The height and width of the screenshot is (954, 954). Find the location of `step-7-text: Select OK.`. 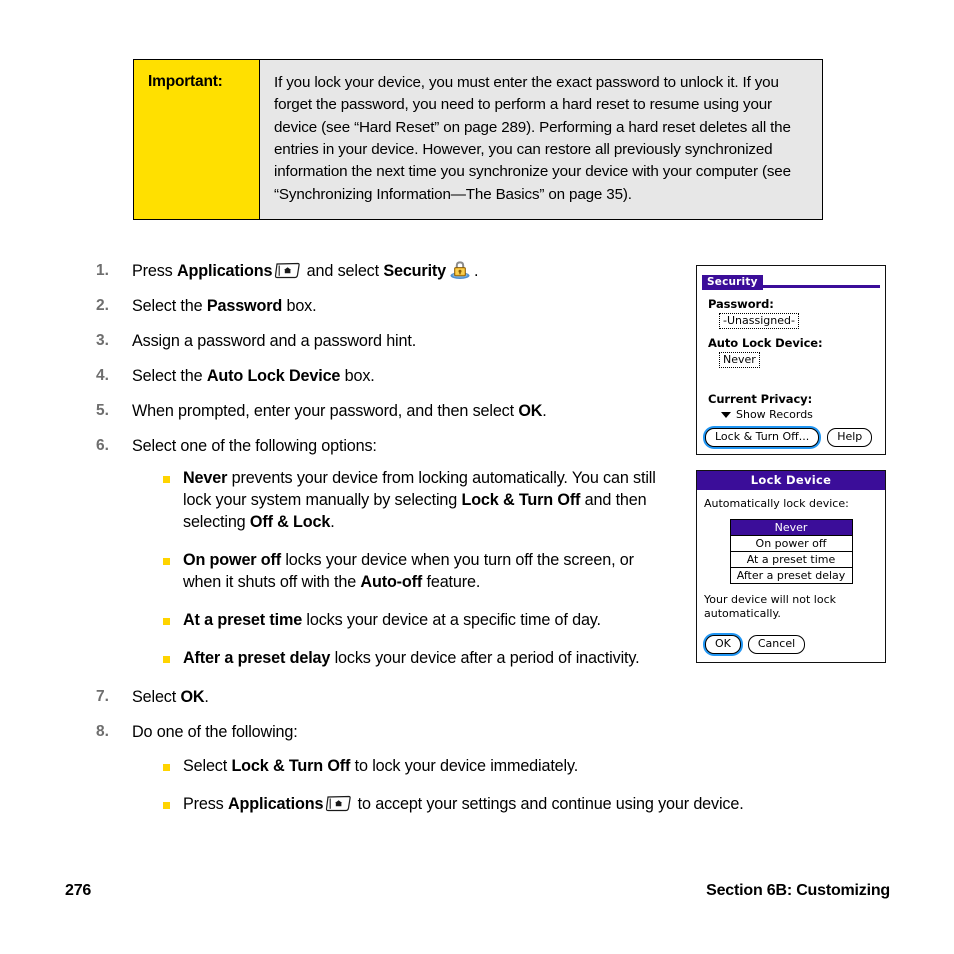

step-7-text: Select OK. is located at coordinates (509, 697).